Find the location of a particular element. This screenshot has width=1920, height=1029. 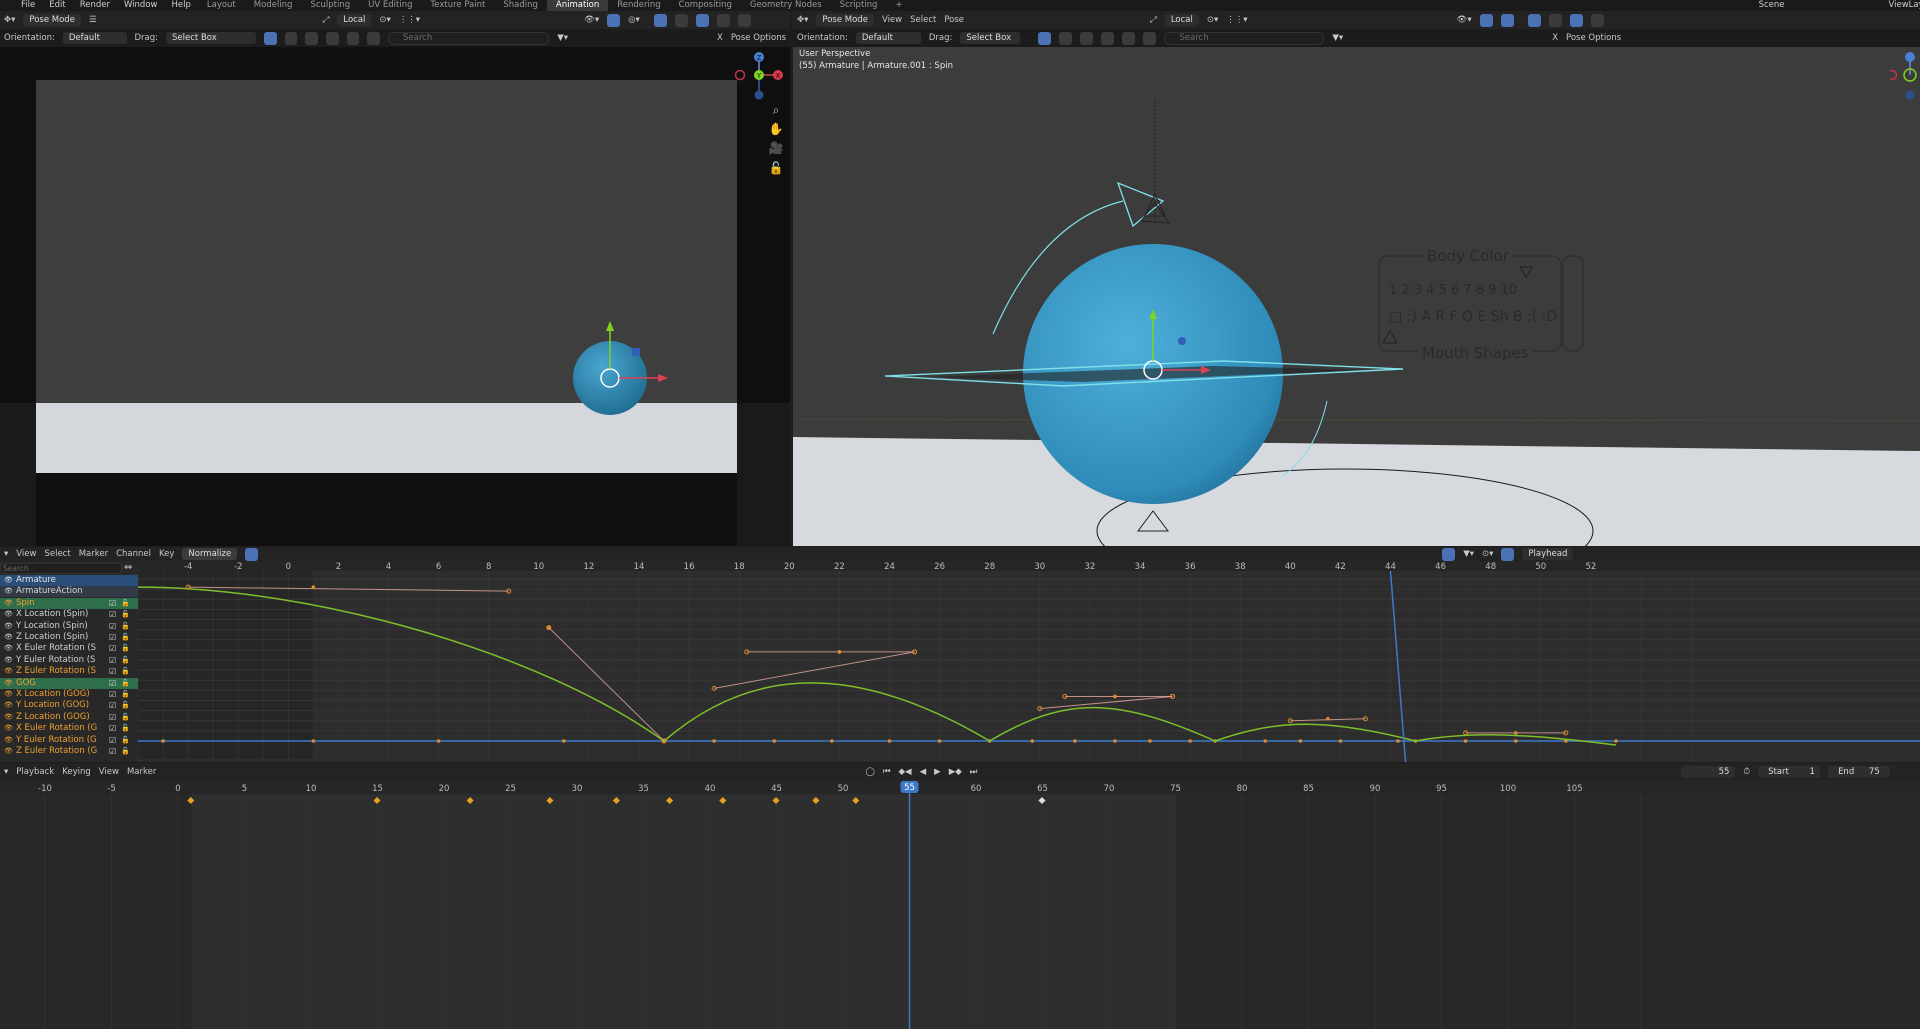

current-frame-field: 55 is located at coordinates (1708, 771).